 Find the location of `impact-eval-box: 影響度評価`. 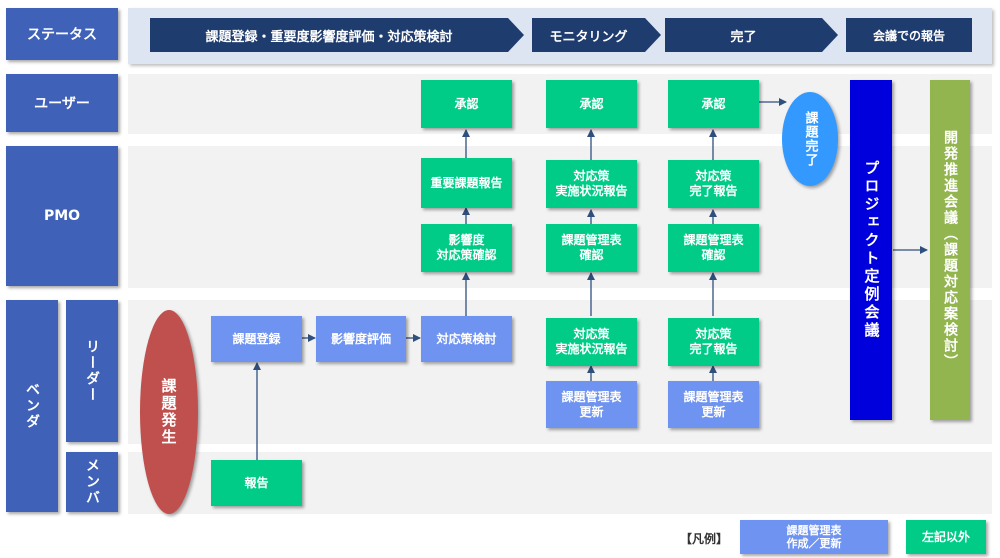

impact-eval-box: 影響度評価 is located at coordinates (361, 339).